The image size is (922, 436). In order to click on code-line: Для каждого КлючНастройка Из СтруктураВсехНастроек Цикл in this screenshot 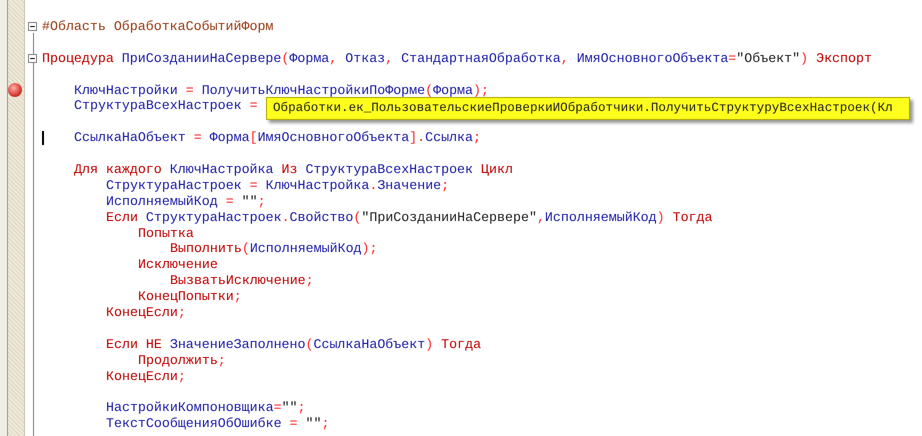, I will do `click(293, 170)`.